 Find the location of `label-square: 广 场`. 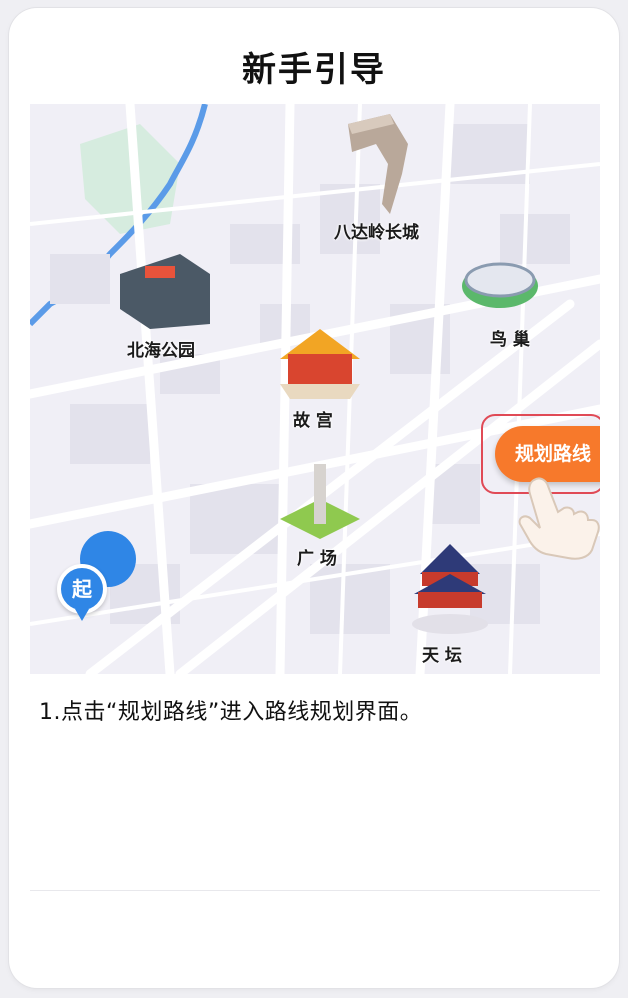

label-square: 广 场 is located at coordinates (317, 559).